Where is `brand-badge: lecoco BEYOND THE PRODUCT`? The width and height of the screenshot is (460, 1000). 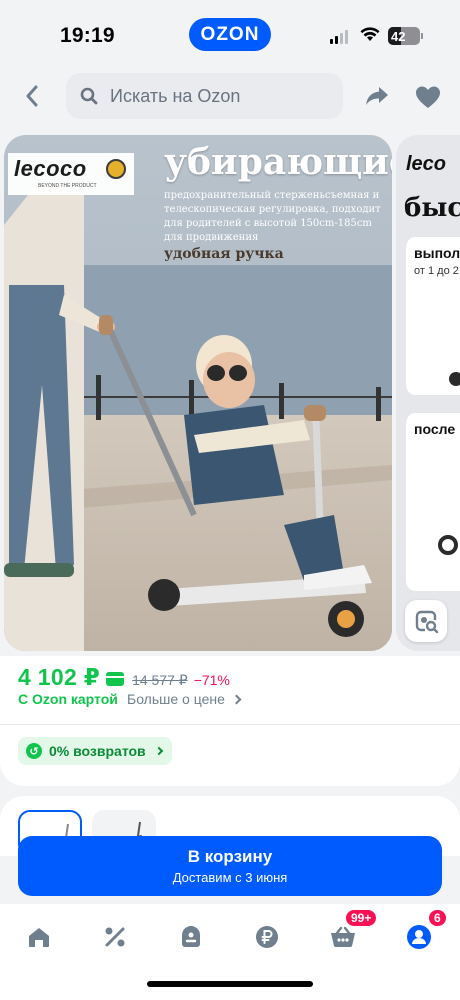
brand-badge: lecoco BEYOND THE PRODUCT is located at coordinates (71, 174).